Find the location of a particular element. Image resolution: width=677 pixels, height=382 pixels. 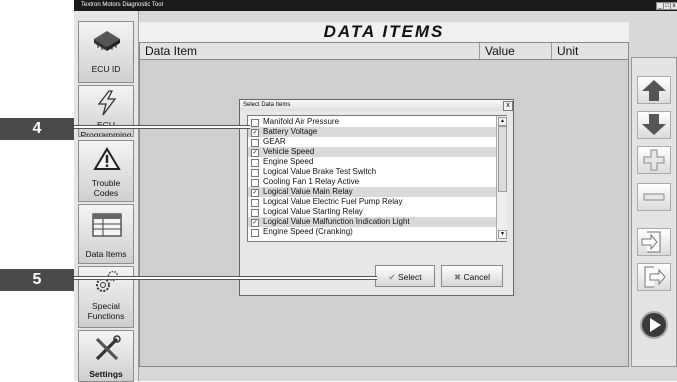

export-icon is located at coordinates (655, 277).